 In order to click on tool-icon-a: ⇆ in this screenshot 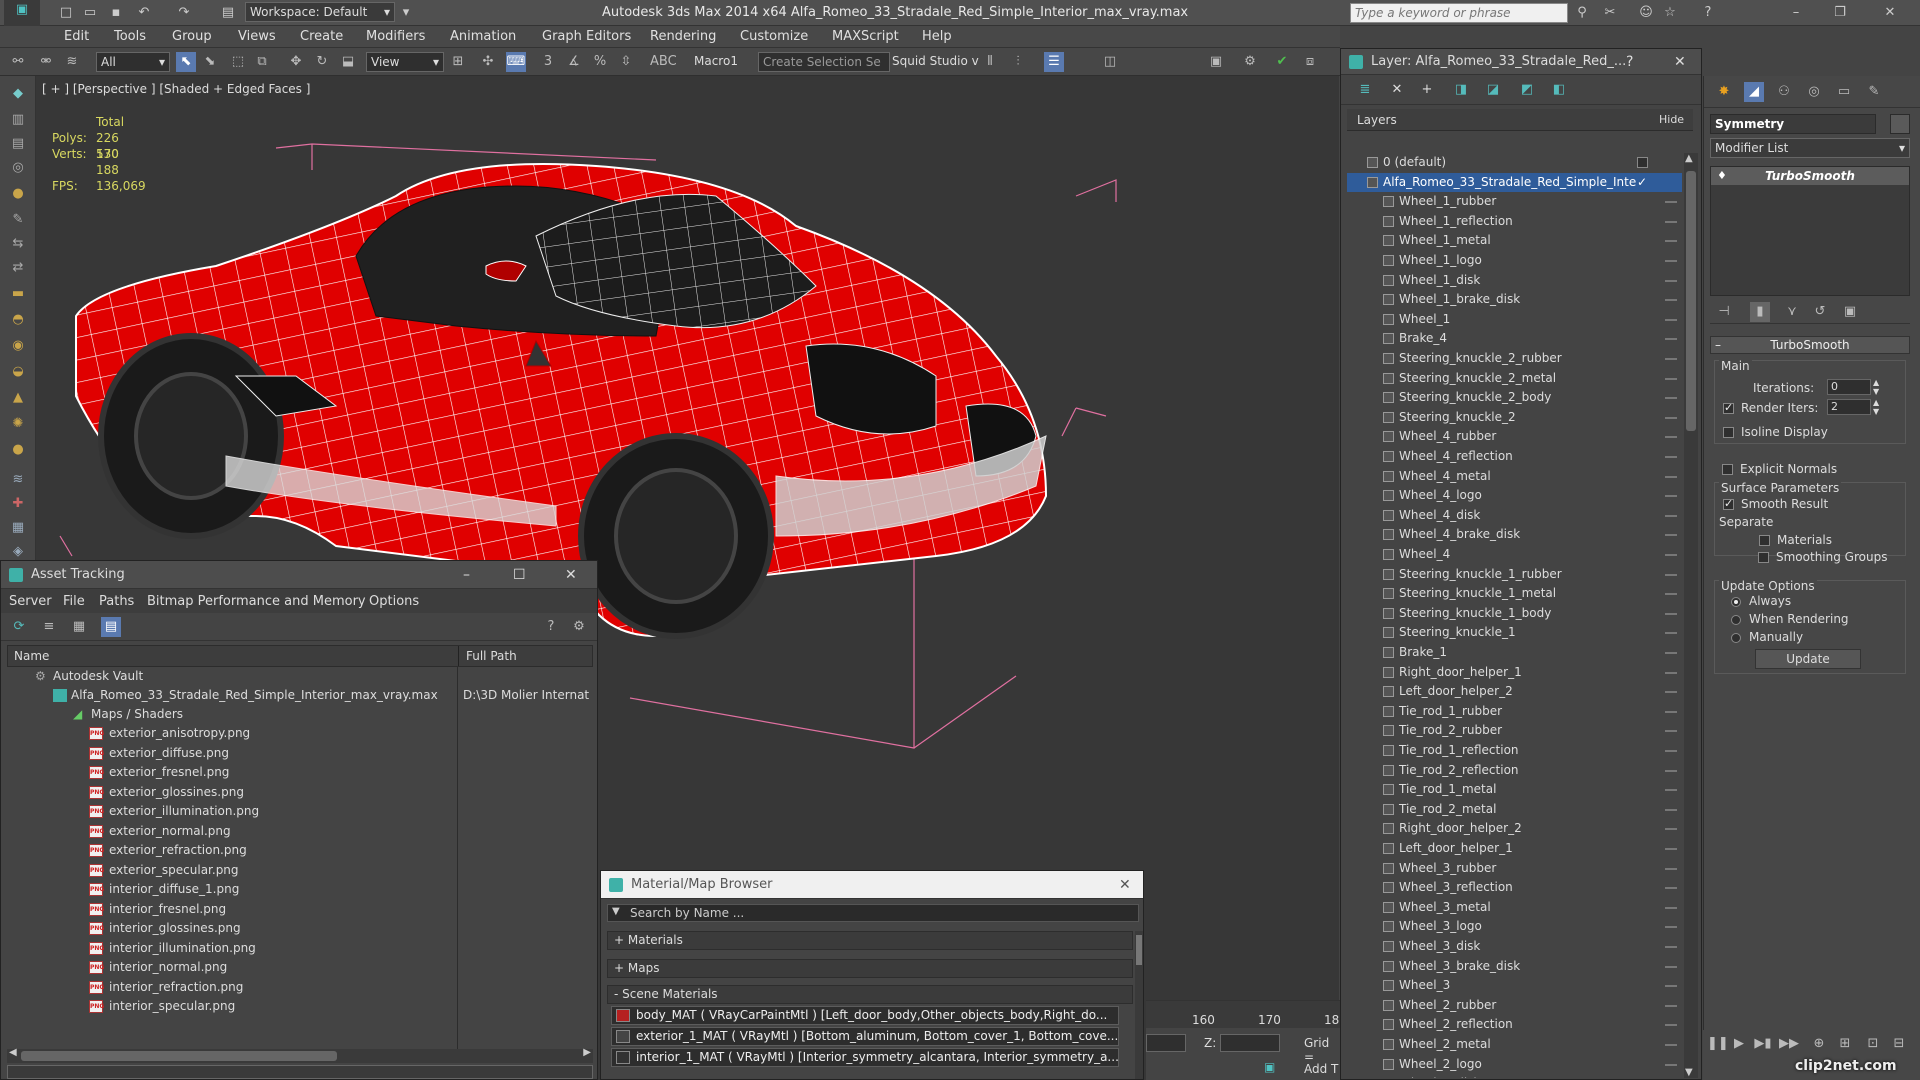, I will do `click(18, 246)`.